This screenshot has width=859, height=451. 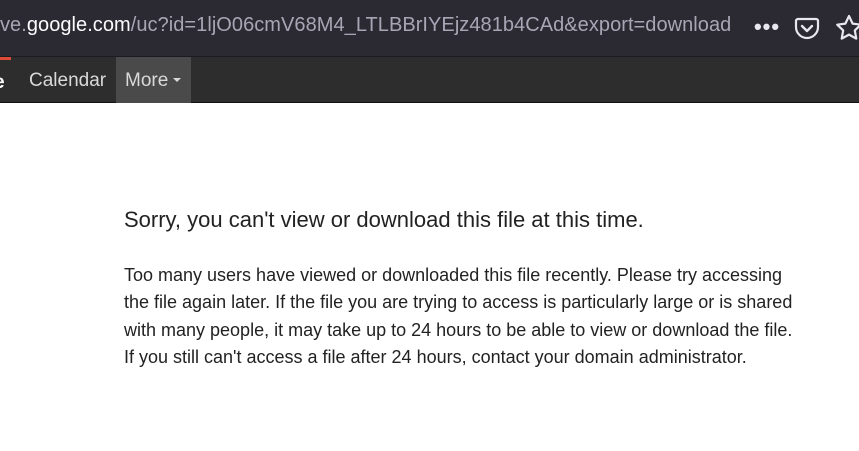 I want to click on google-nav-bar: e Calendar More, so click(x=429, y=80).